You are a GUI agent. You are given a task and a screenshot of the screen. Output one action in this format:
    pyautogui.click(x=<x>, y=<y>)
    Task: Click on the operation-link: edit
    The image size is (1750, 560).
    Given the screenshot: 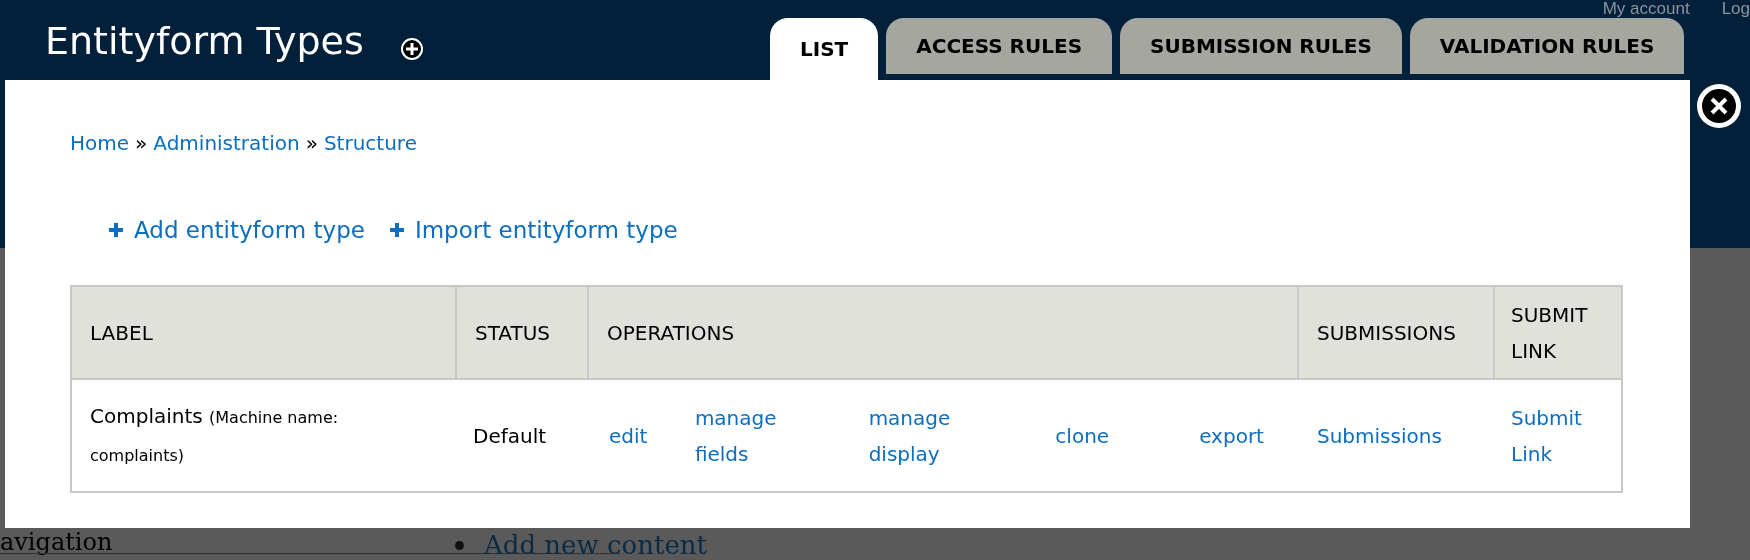 What is the action you would take?
    pyautogui.click(x=628, y=435)
    